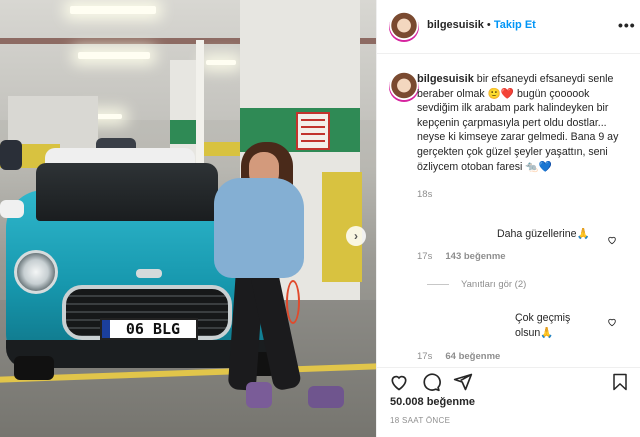 This screenshot has height=437, width=640. I want to click on heart-icon, so click(399, 382).